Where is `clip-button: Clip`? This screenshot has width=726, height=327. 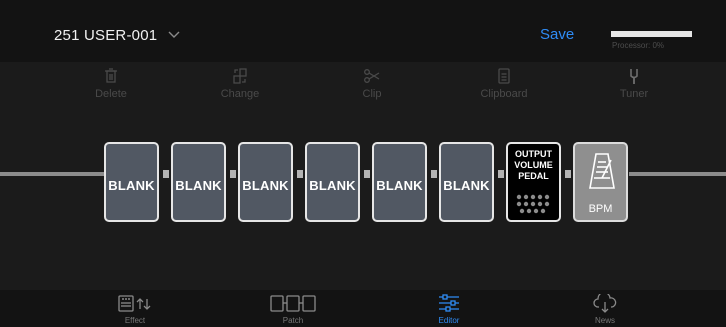 clip-button: Clip is located at coordinates (372, 81).